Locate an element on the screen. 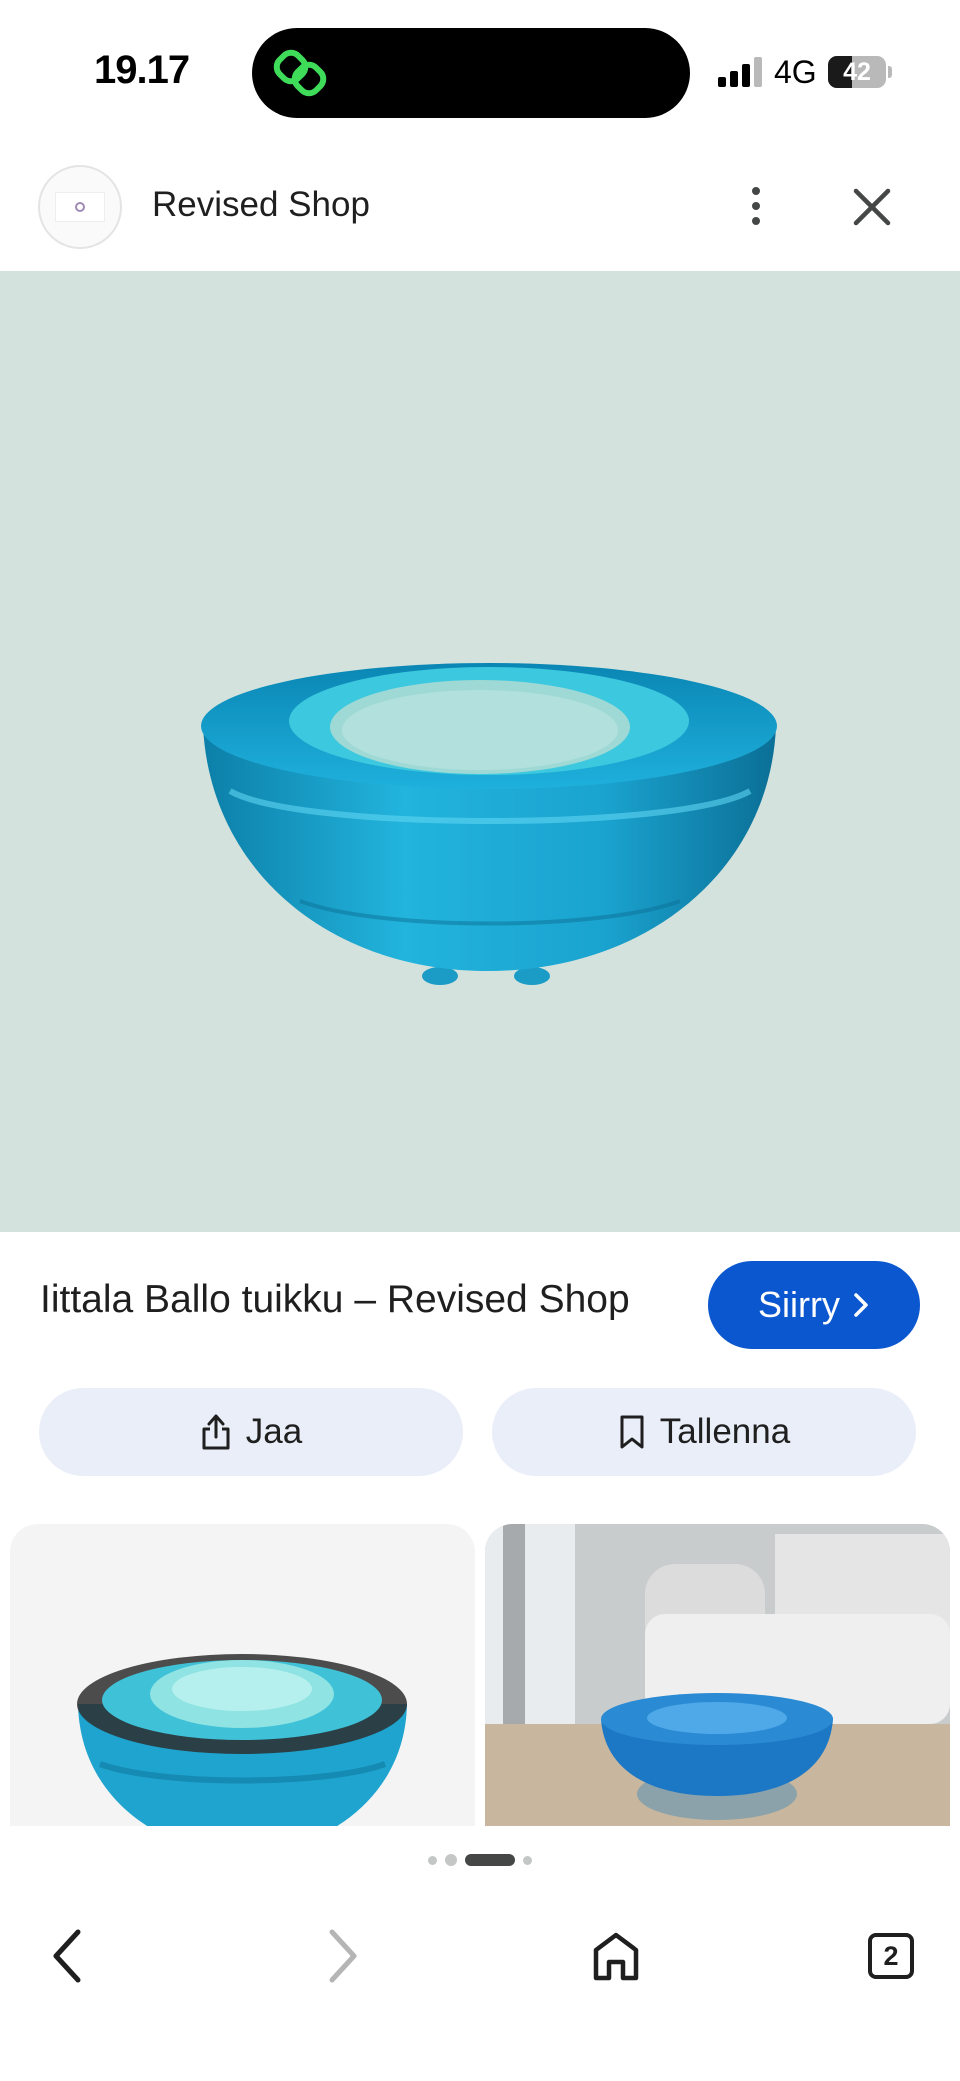 Image resolution: width=960 pixels, height=2081 pixels. status-bar: 19.17 4G 42 is located at coordinates (480, 72).